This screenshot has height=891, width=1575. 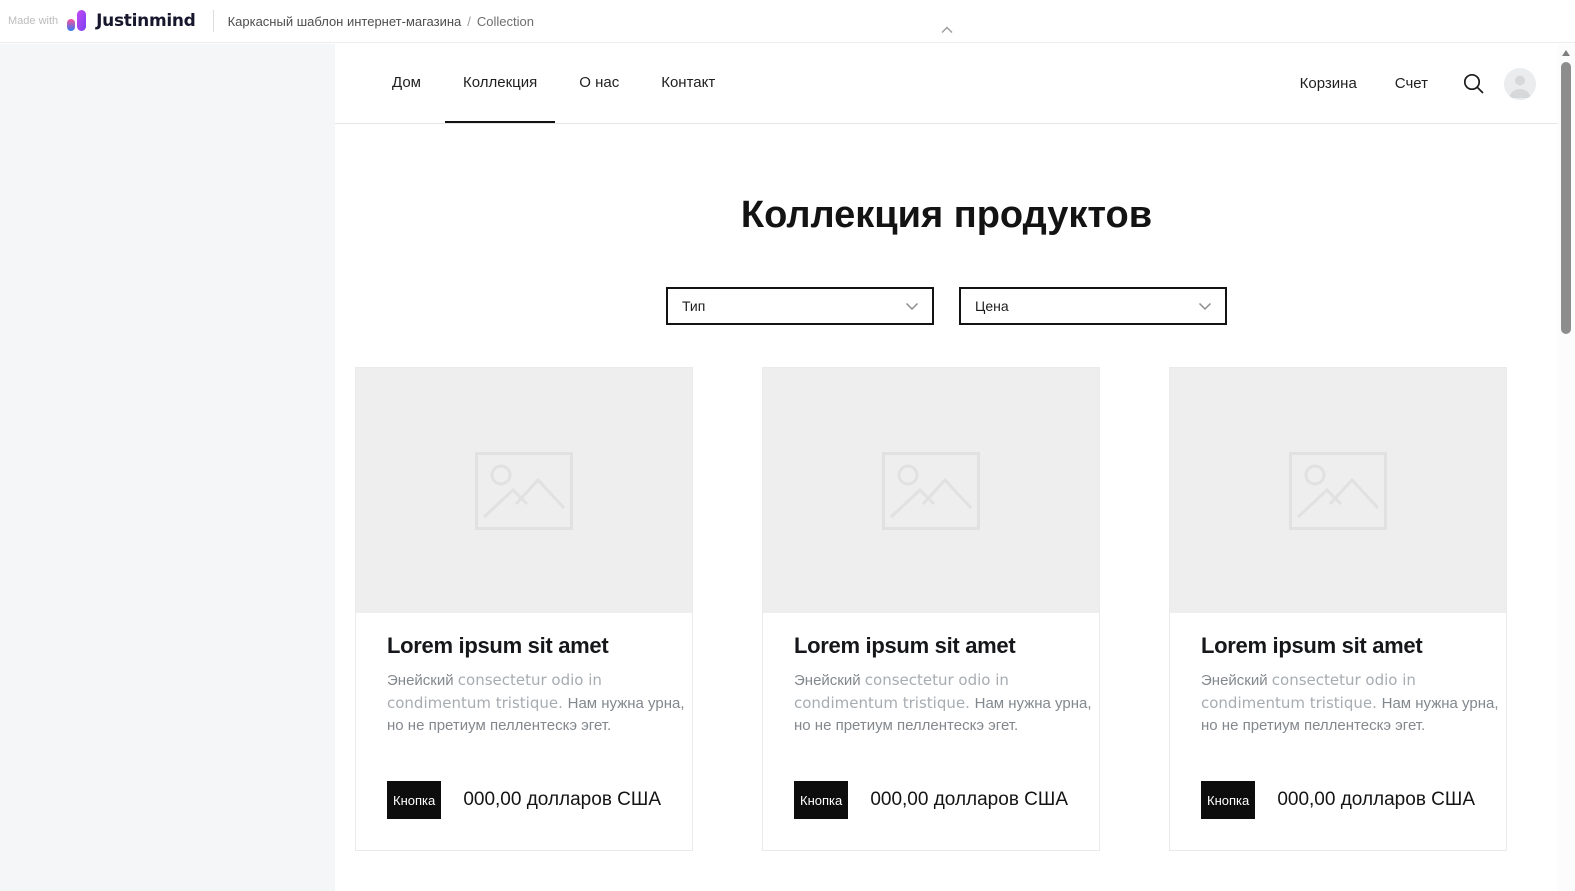 I want to click on nav-item-account: Счет, so click(x=1411, y=83).